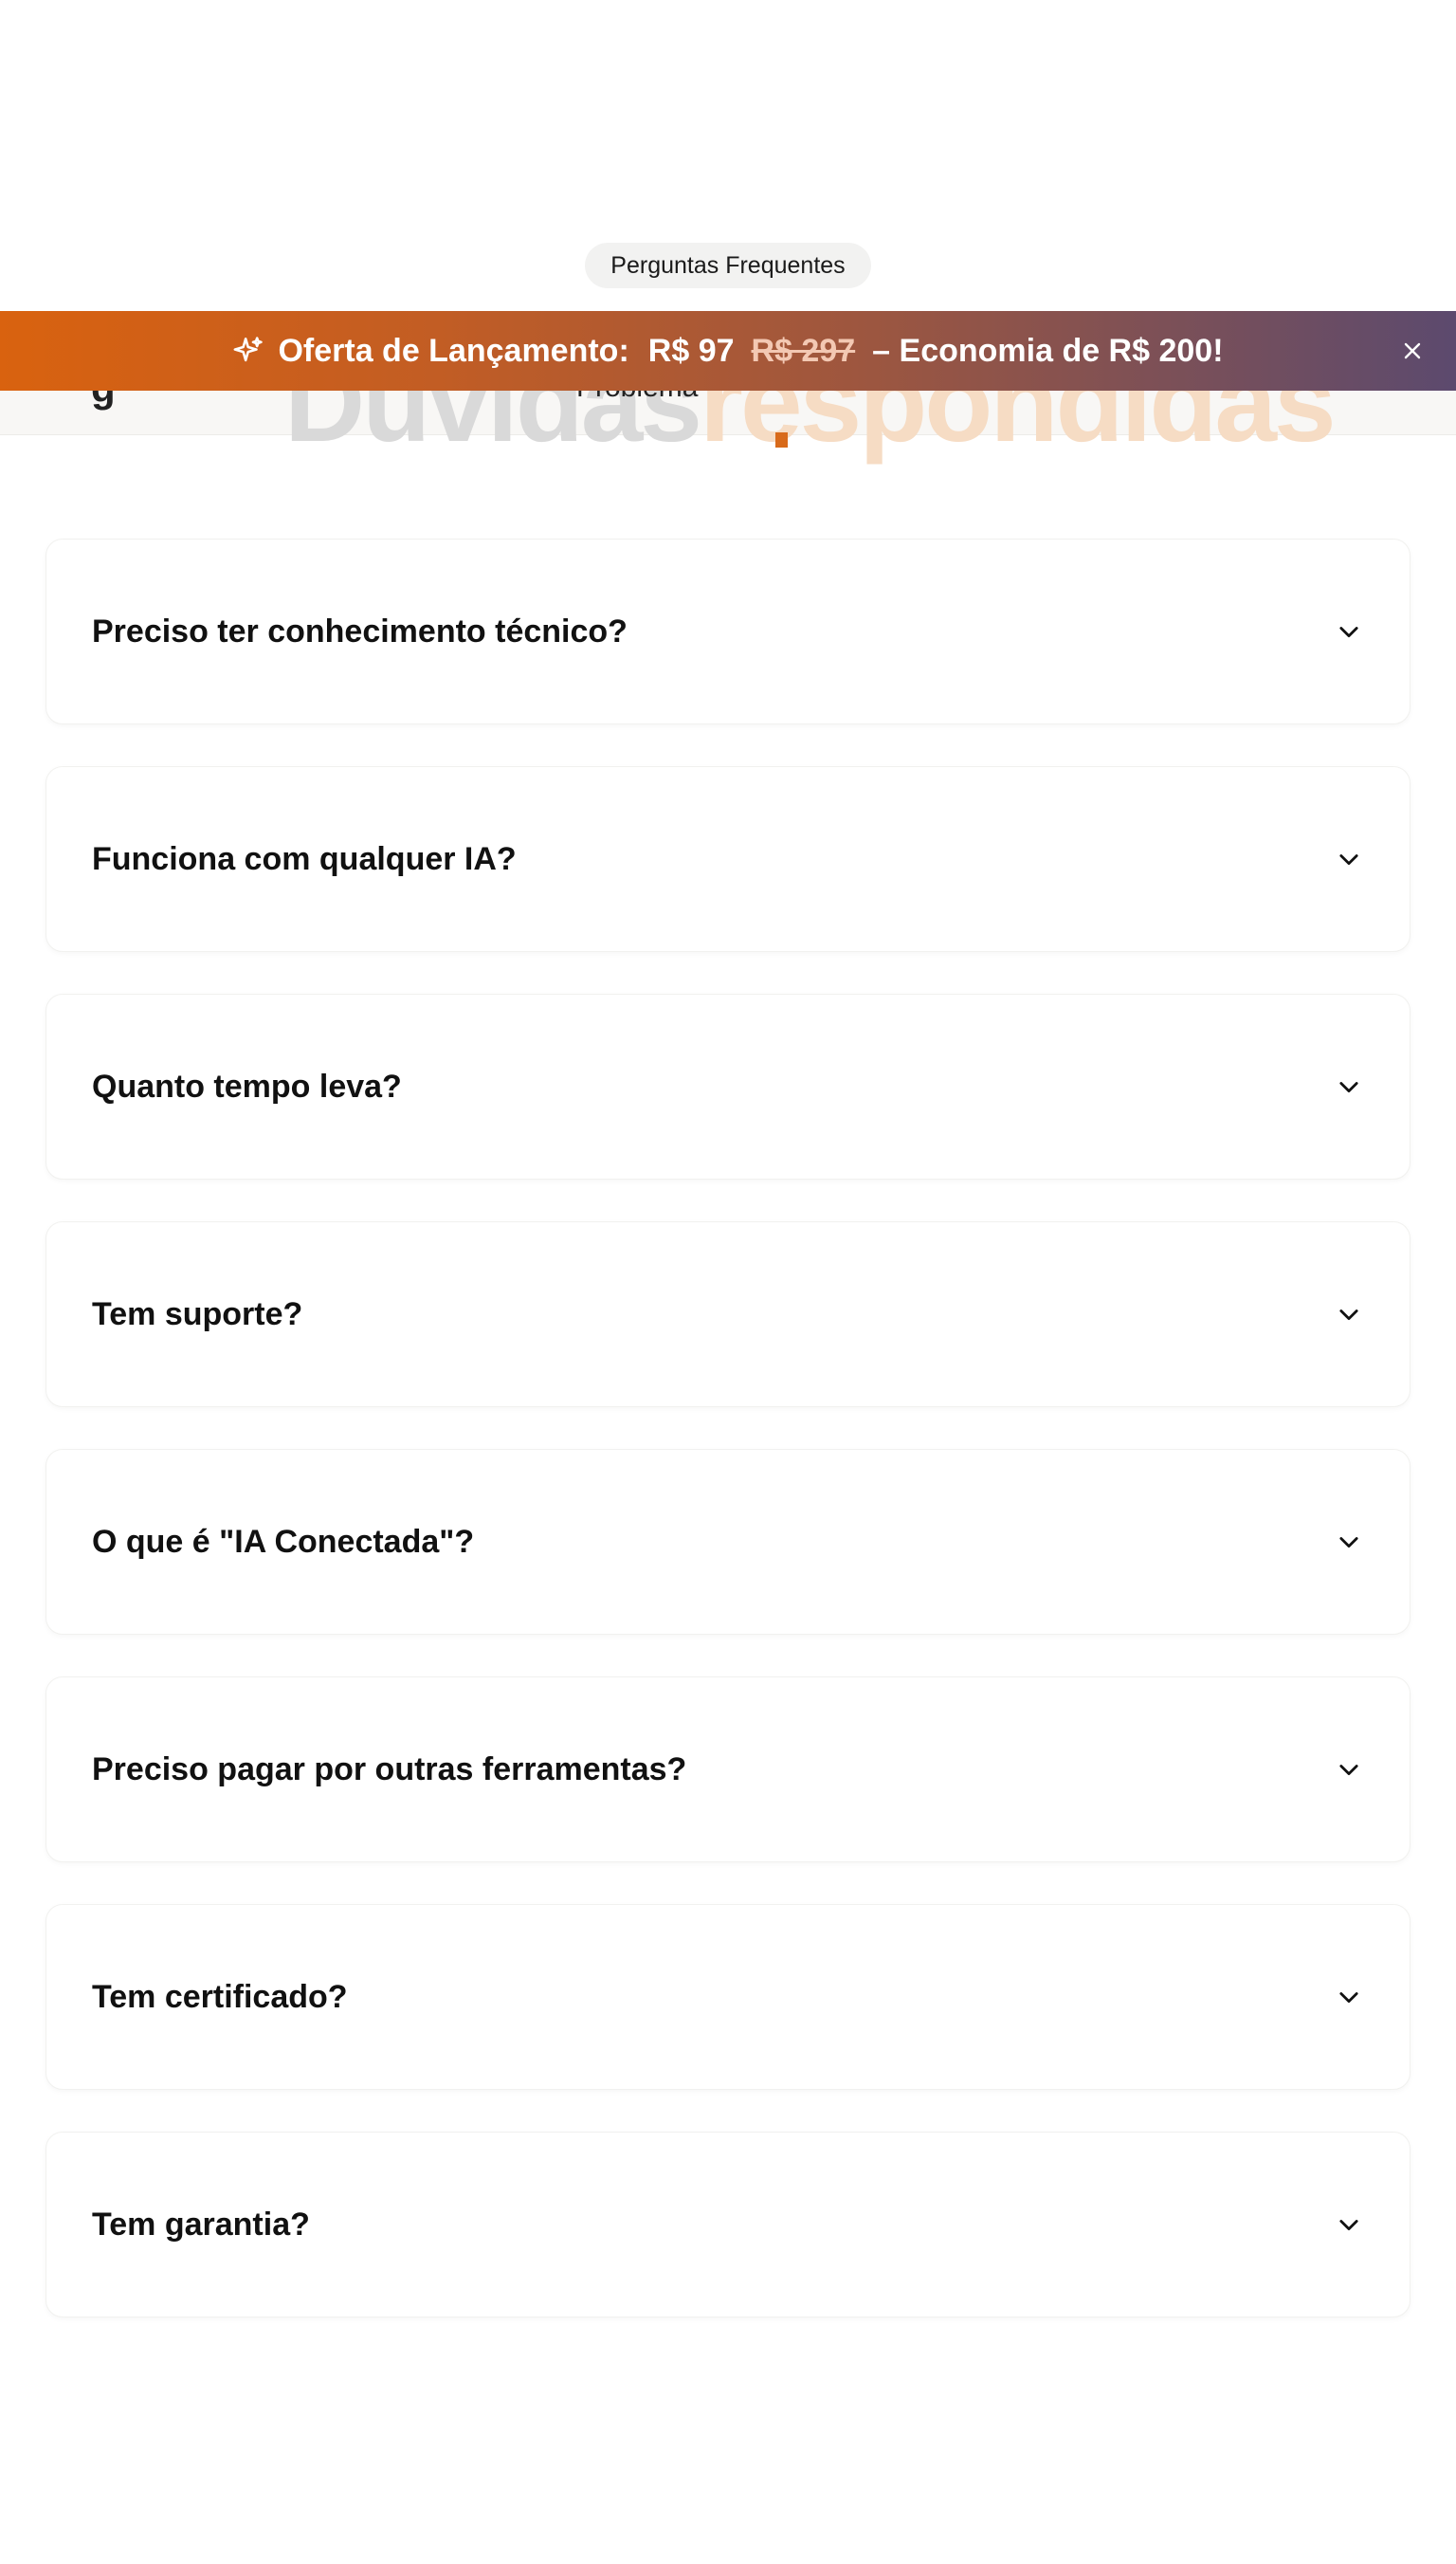 The height and width of the screenshot is (2564, 1456). Describe the element at coordinates (728, 1542) in the screenshot. I see `faq-item: O que é "IA Conectada"?` at that location.